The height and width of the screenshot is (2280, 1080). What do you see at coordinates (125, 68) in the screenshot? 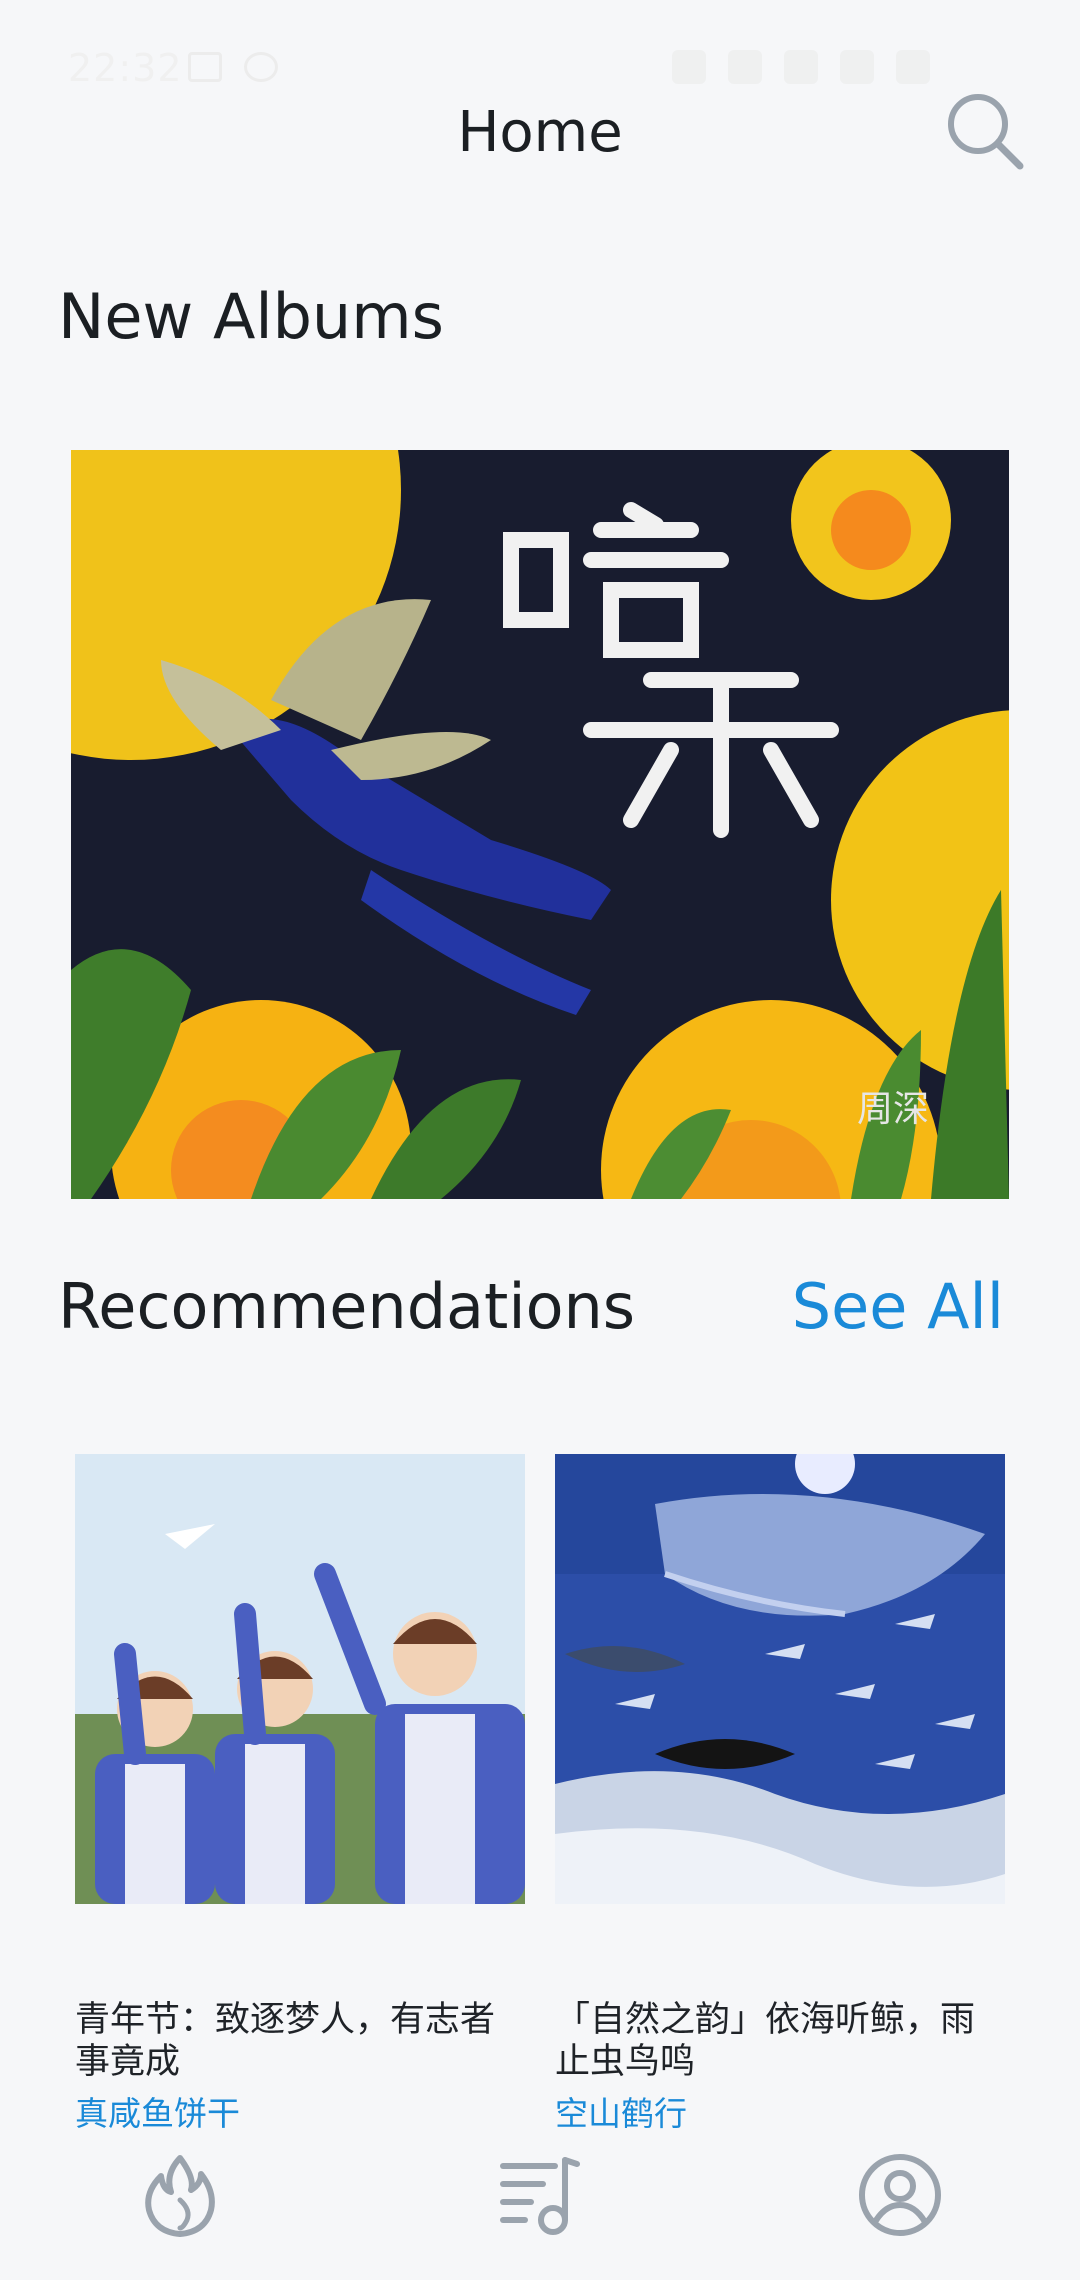
I see `status-time: 22:32` at bounding box center [125, 68].